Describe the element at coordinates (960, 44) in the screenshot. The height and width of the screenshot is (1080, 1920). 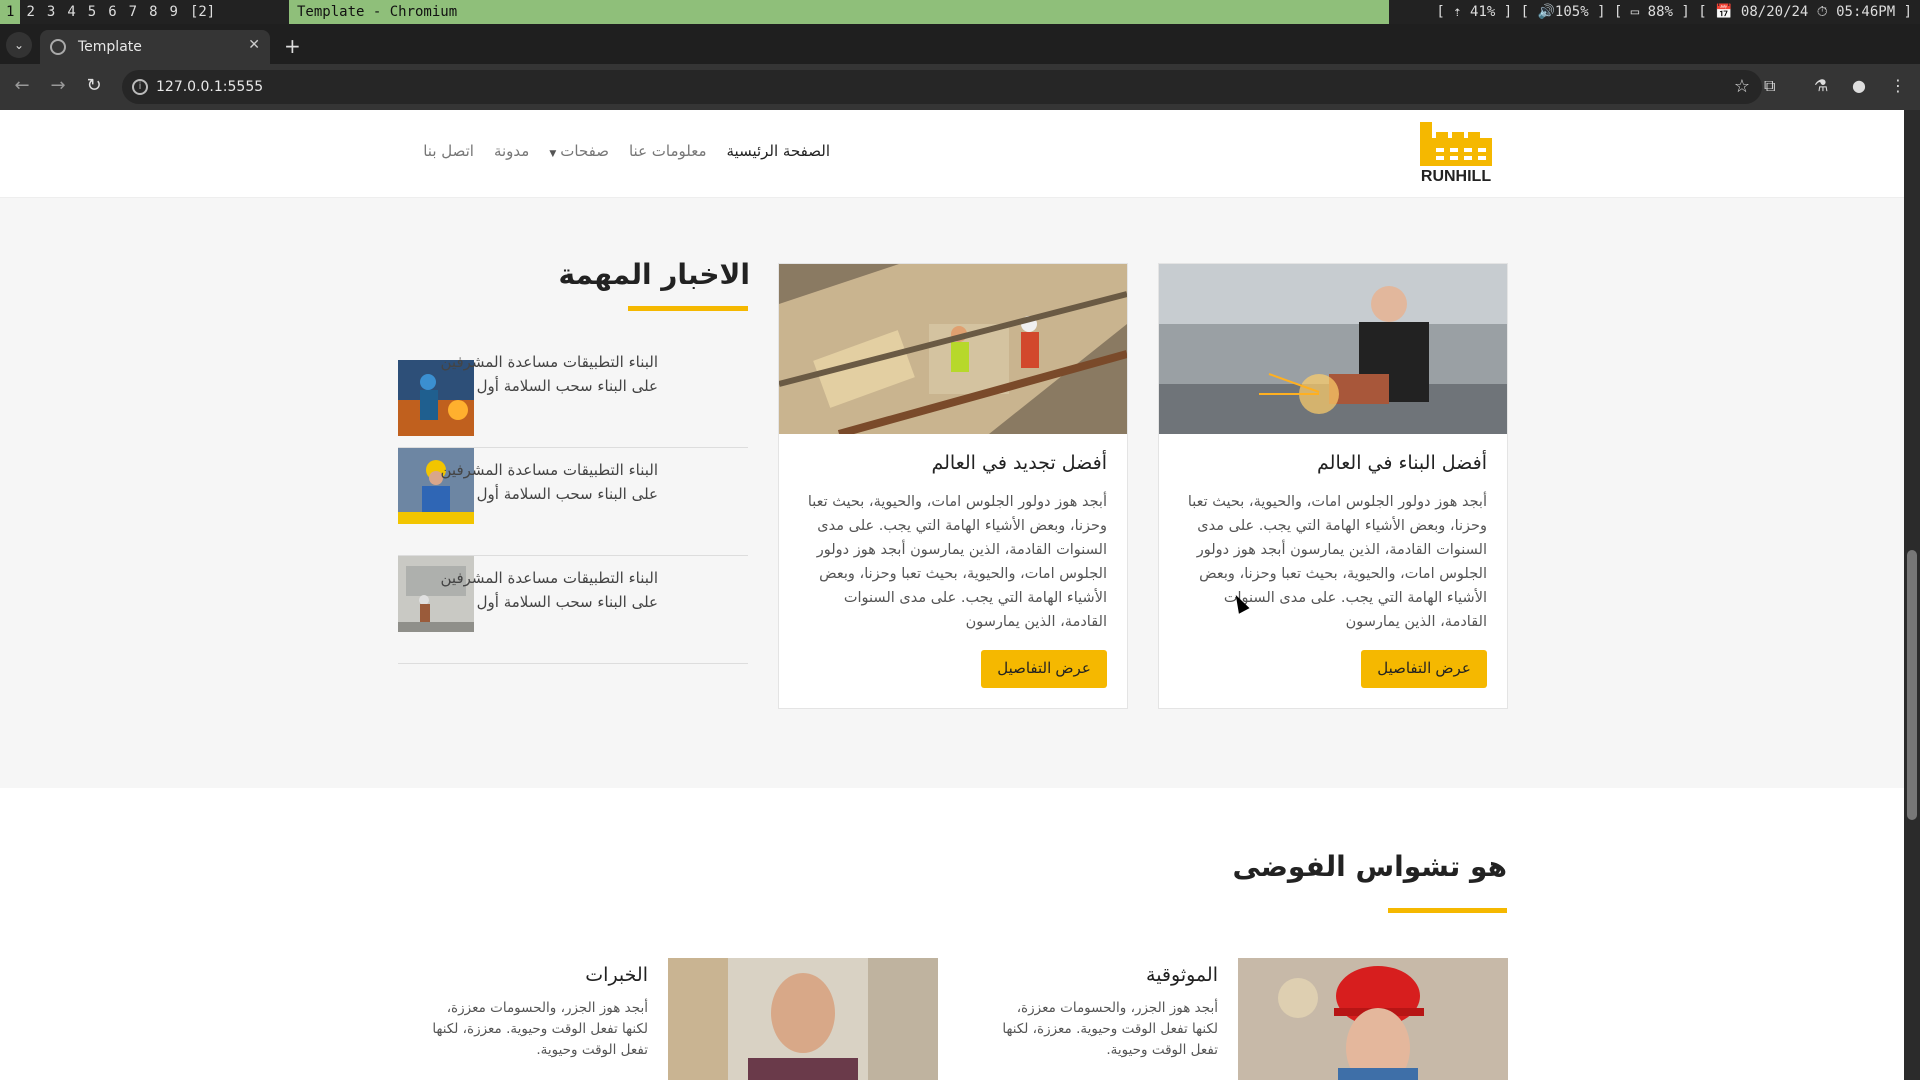
I see `tab-strip: ⌄ Template ✕ +` at that location.